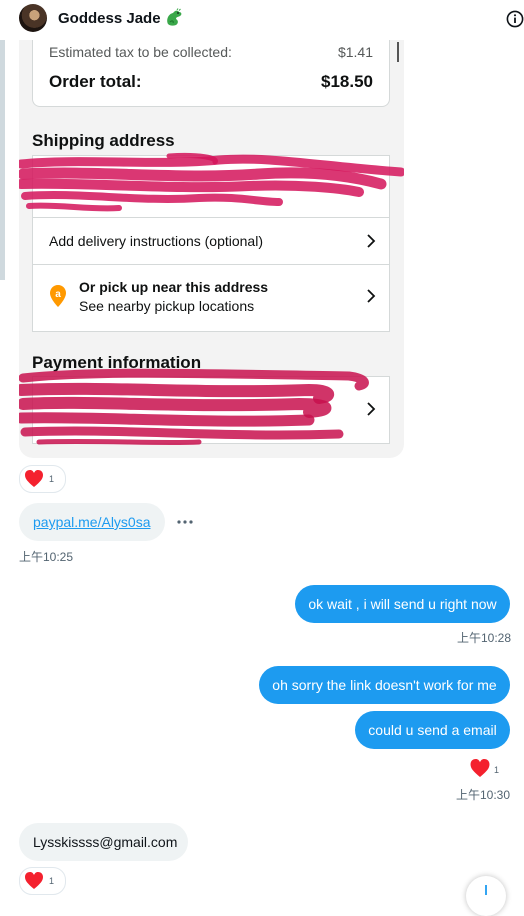  I want to click on payment-heading: Payment information, so click(117, 362).